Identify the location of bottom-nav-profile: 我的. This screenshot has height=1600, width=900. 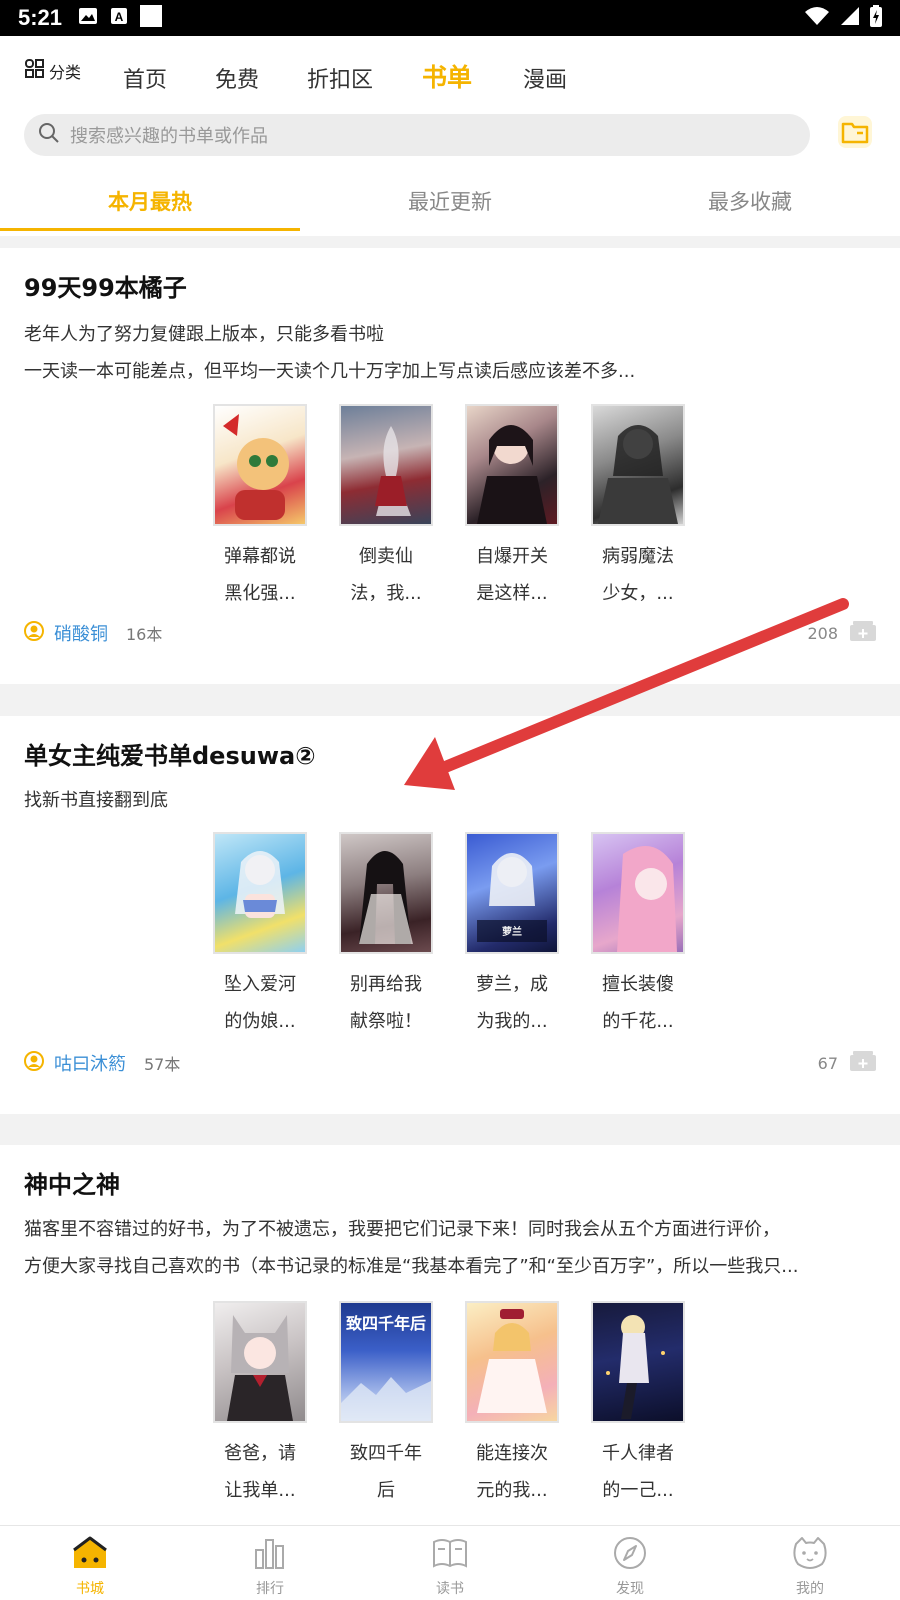
(810, 1563).